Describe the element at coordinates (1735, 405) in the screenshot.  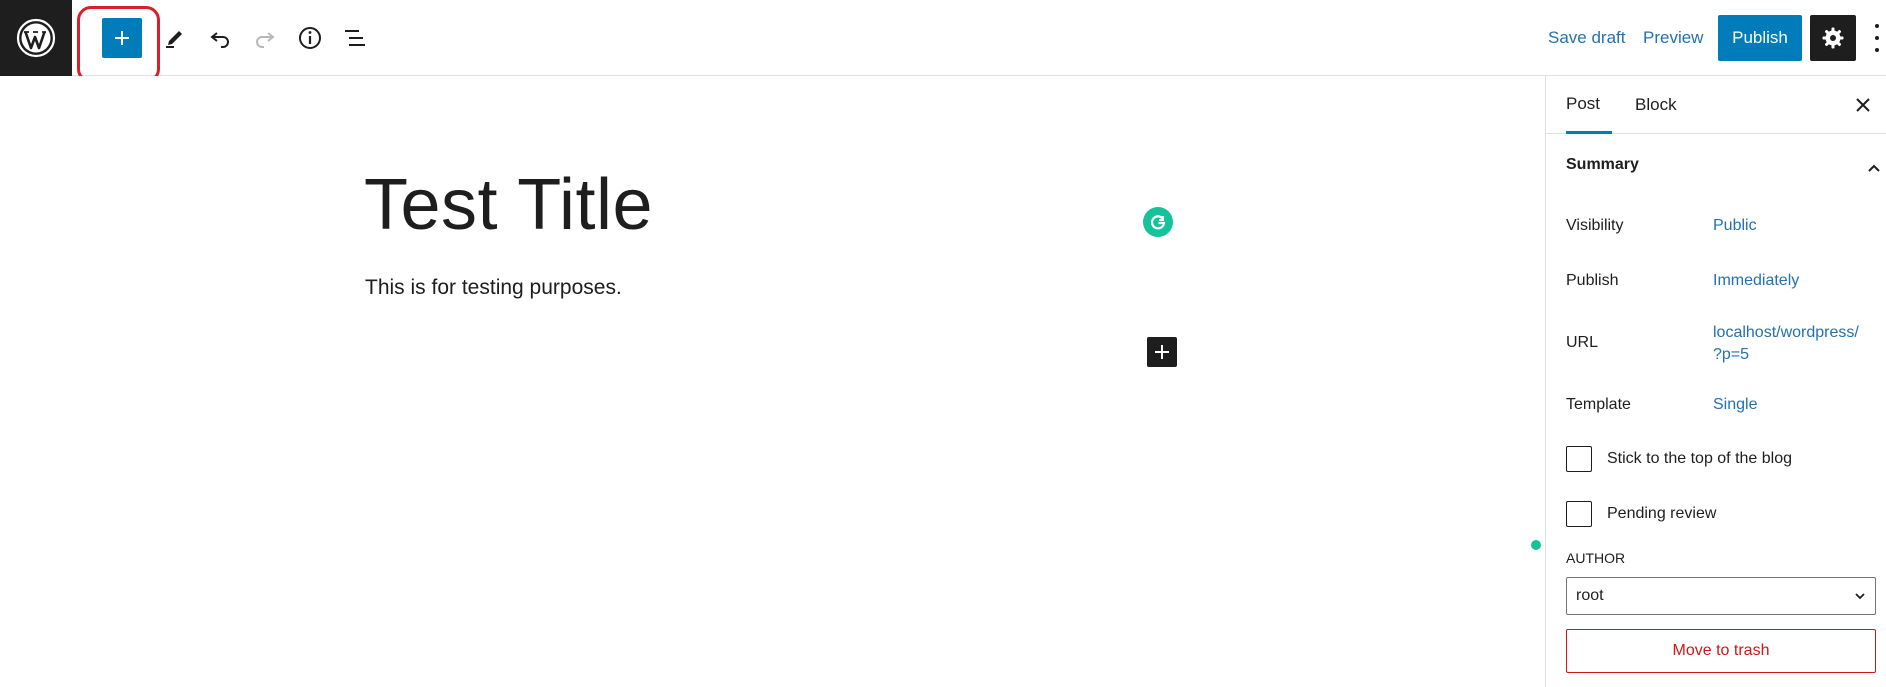
I see `template-value: Single` at that location.